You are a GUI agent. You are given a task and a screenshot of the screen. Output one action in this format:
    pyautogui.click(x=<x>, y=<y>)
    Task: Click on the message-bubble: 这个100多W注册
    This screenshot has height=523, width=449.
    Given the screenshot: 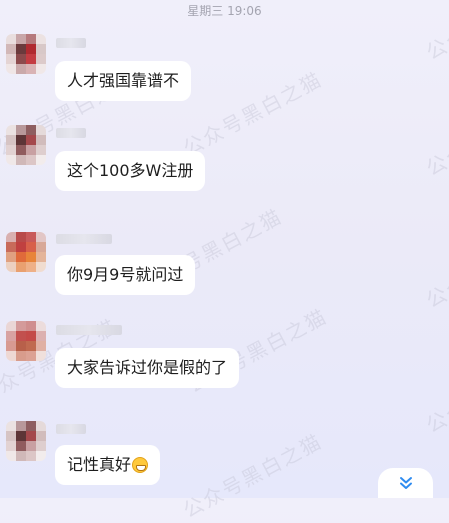 What is the action you would take?
    pyautogui.click(x=130, y=171)
    